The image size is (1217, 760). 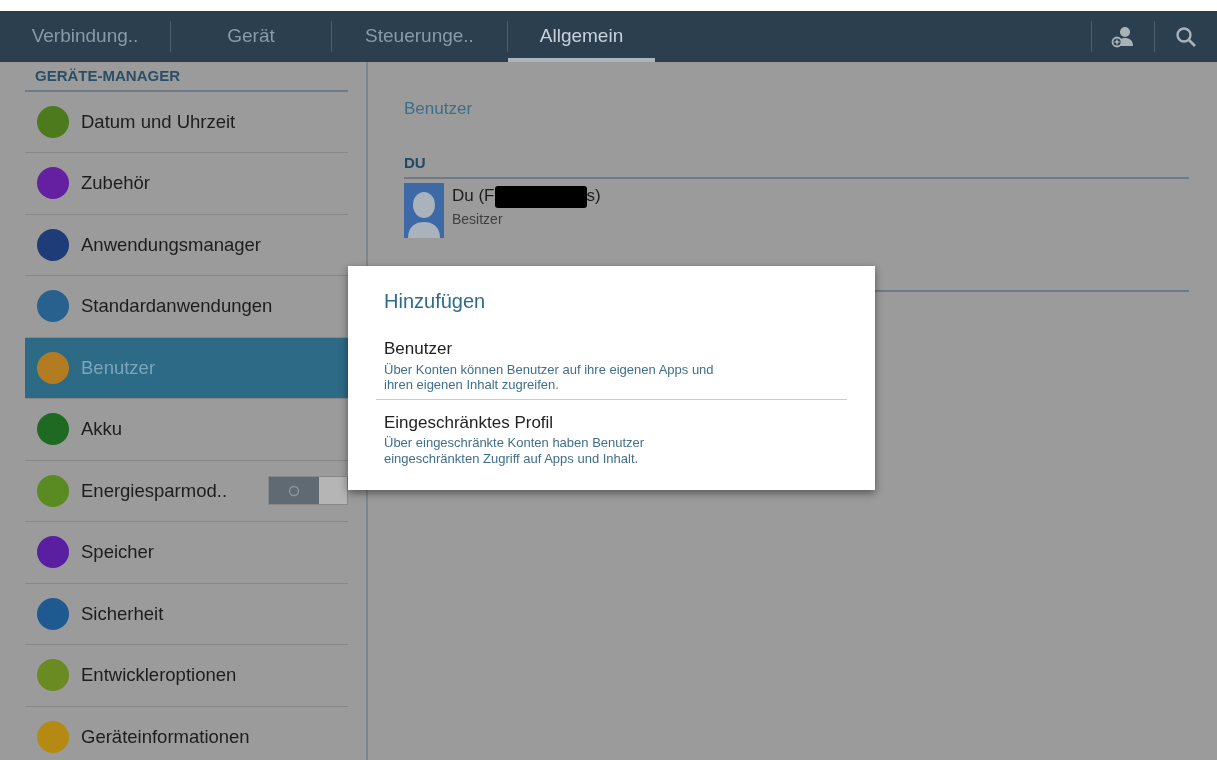 What do you see at coordinates (158, 121) in the screenshot?
I see `item-label: Datum und Uhrzeit` at bounding box center [158, 121].